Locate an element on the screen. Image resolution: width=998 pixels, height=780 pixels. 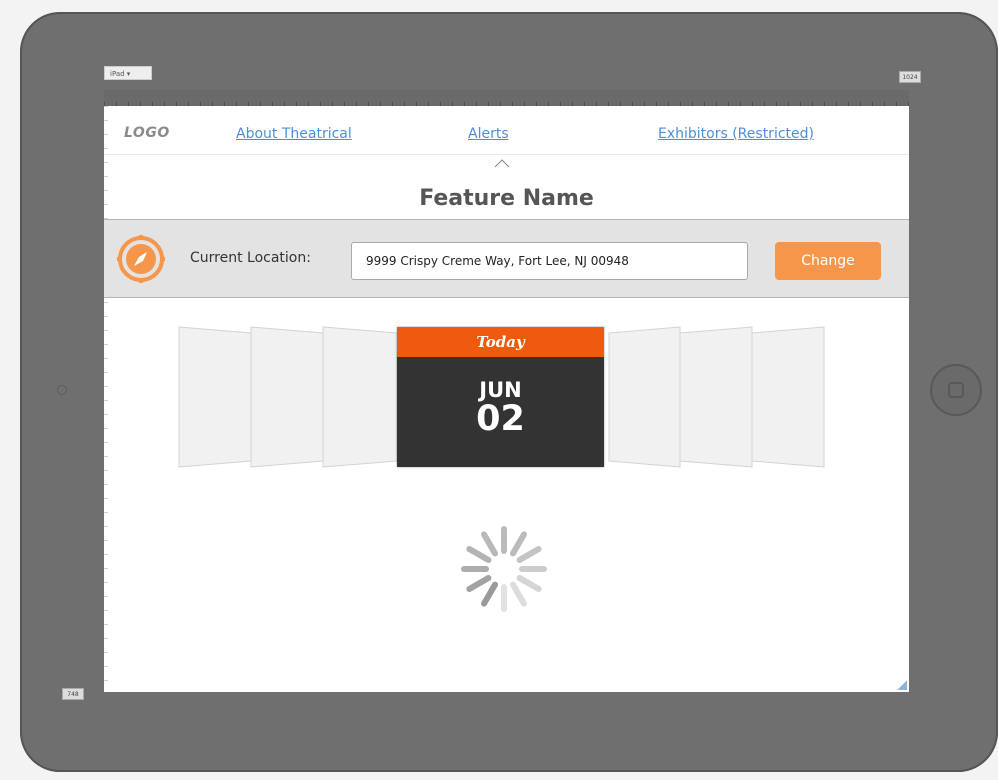
width-label: 1024 is located at coordinates (910, 77).